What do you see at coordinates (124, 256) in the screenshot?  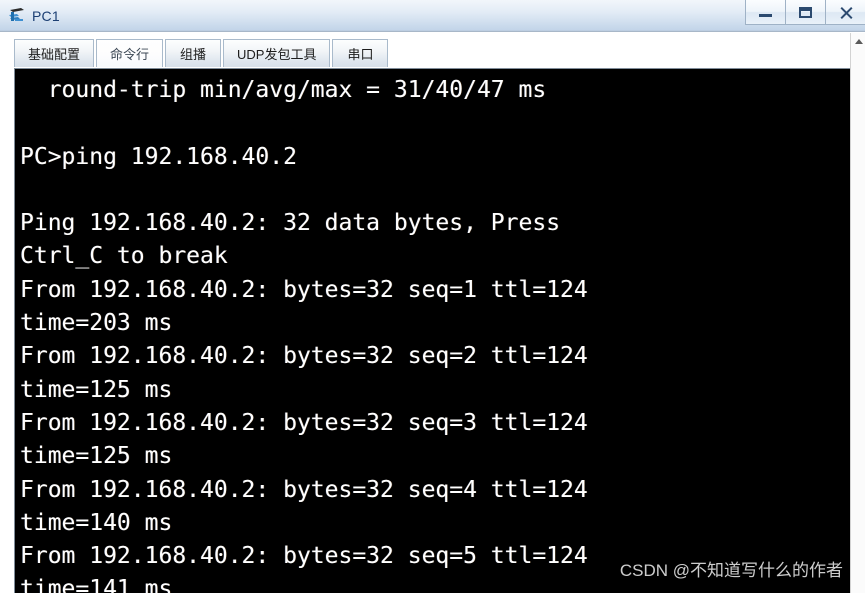 I see `terminal-line: Ctrl_C to break` at bounding box center [124, 256].